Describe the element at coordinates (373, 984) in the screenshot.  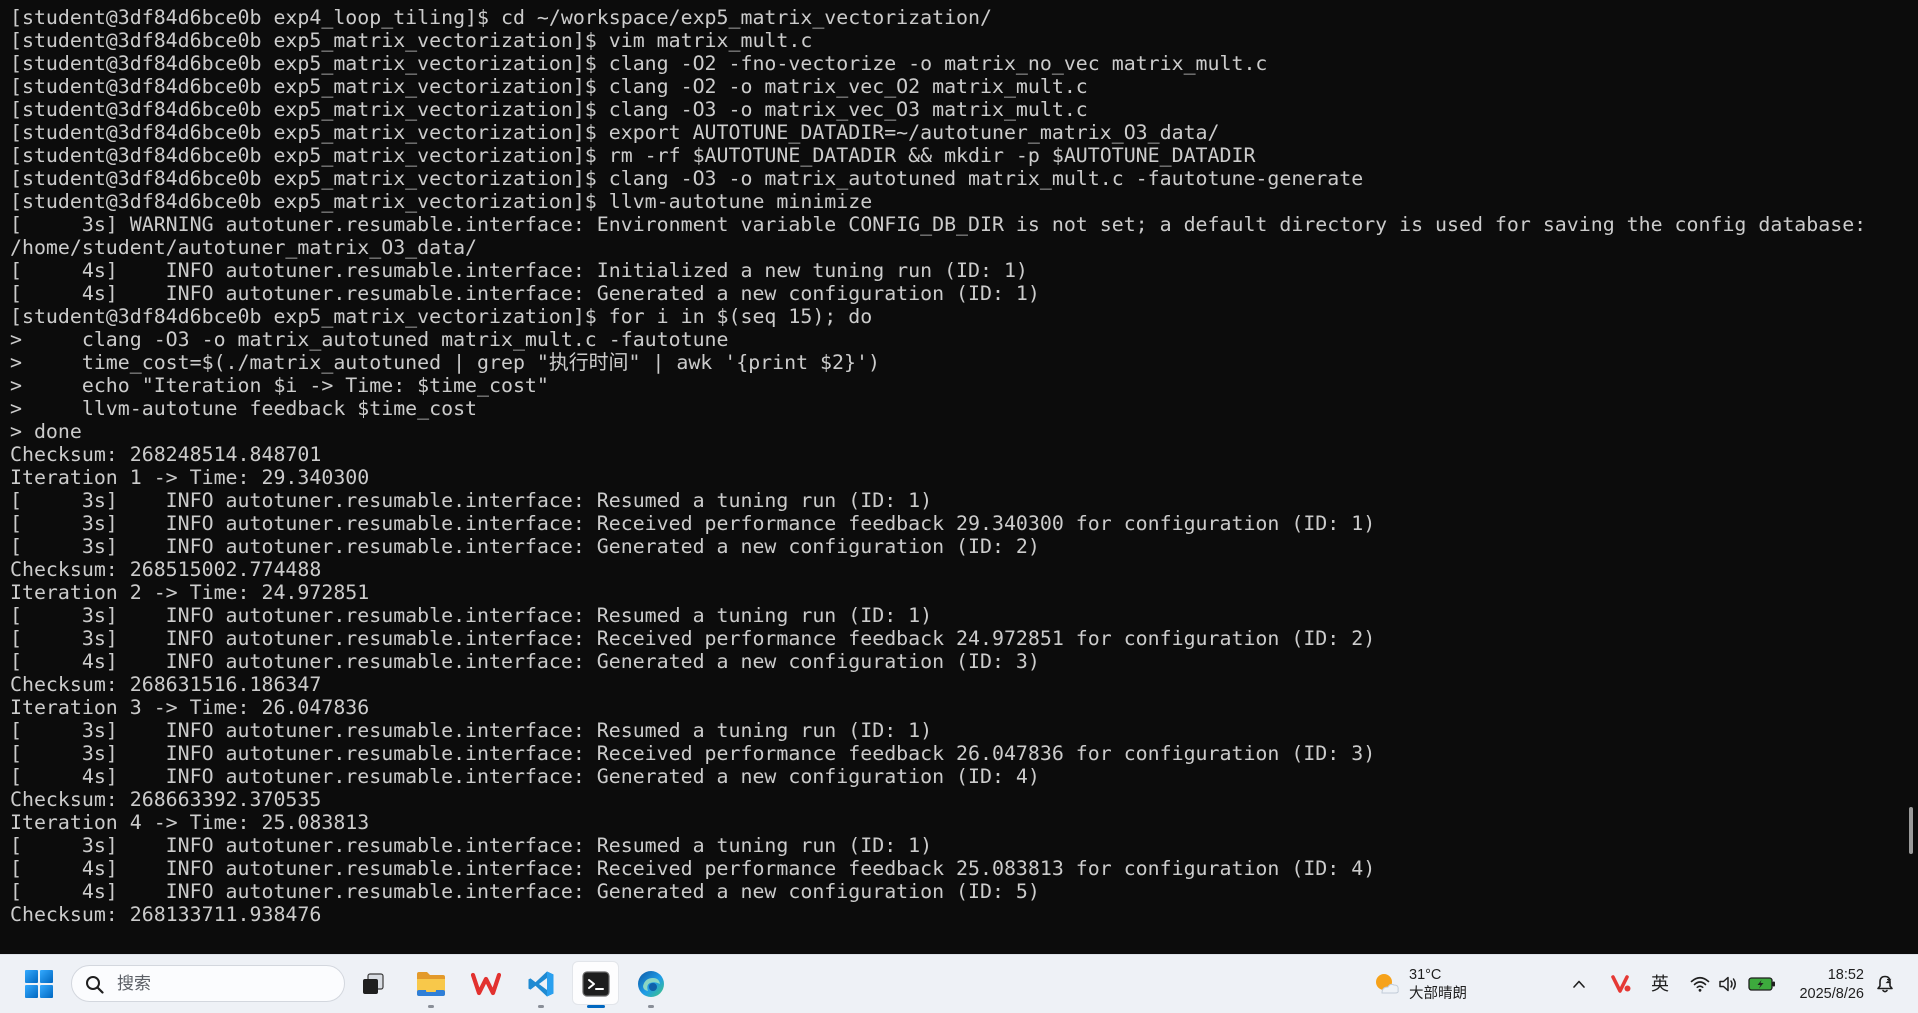
I see `task-view-icon` at that location.